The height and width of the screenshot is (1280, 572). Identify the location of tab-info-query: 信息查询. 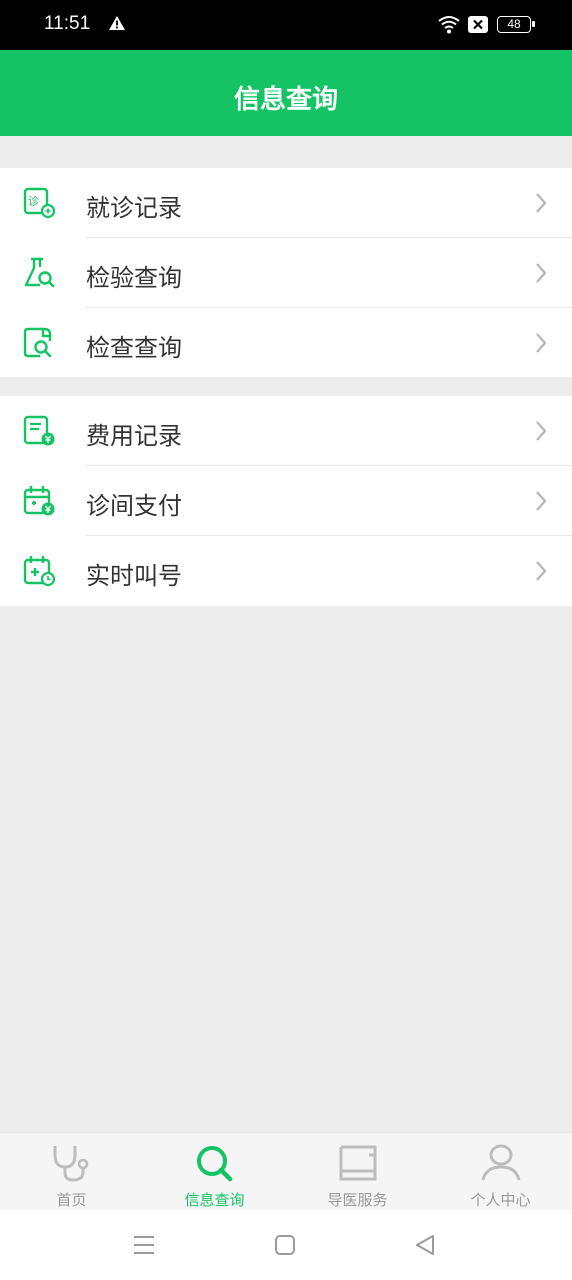
(214, 1172).